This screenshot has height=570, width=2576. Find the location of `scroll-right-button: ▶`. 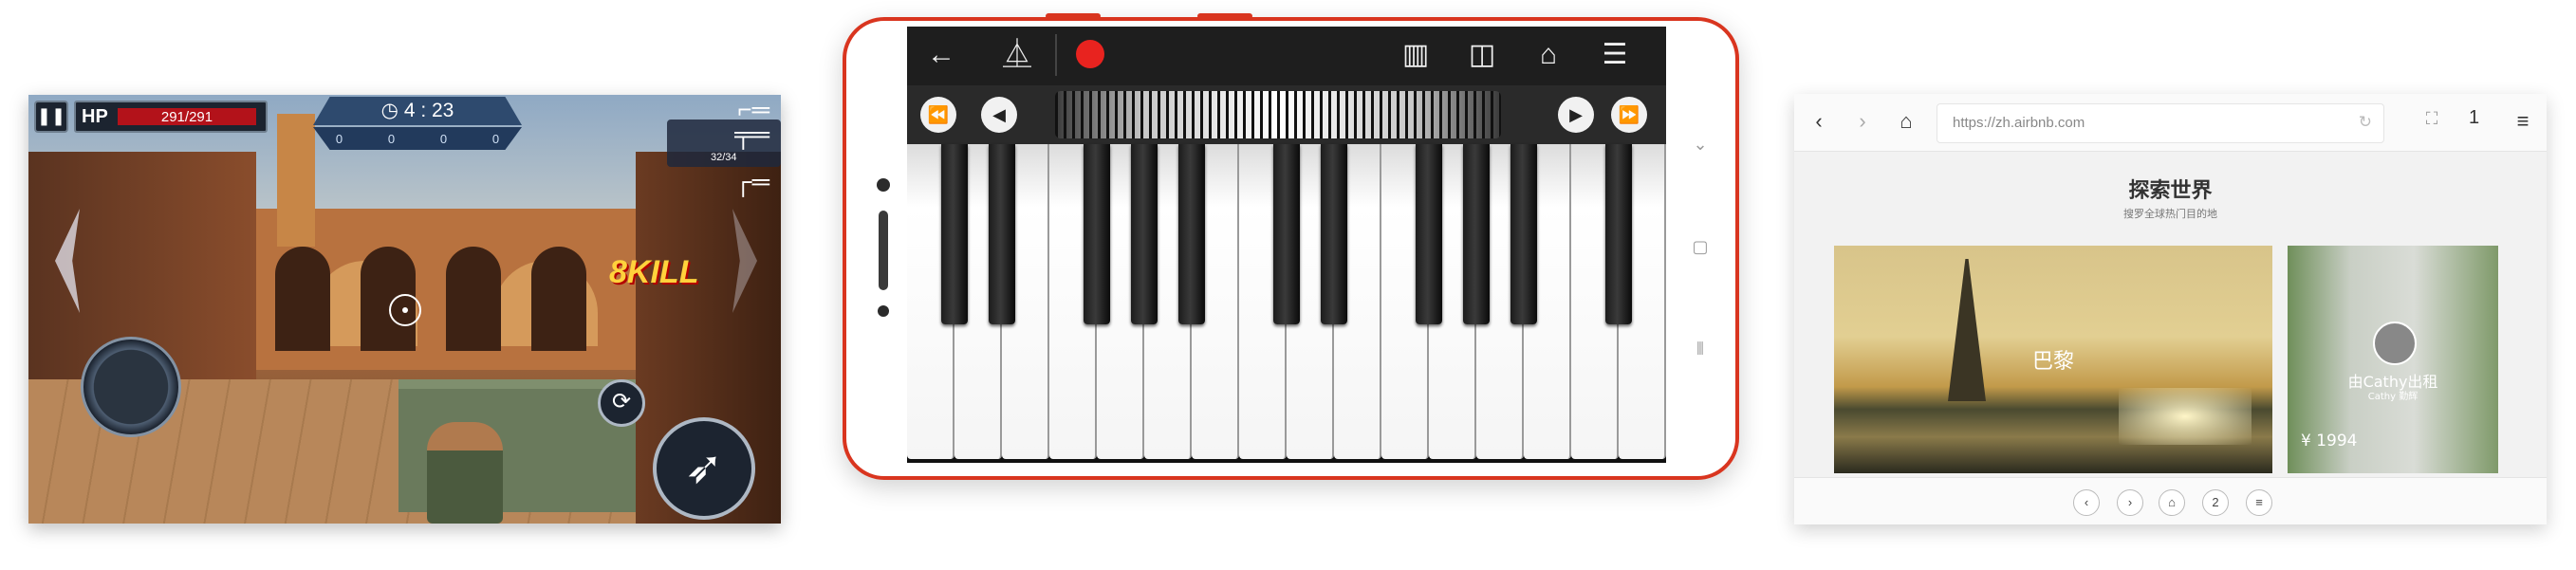

scroll-right-button: ▶ is located at coordinates (1576, 115).